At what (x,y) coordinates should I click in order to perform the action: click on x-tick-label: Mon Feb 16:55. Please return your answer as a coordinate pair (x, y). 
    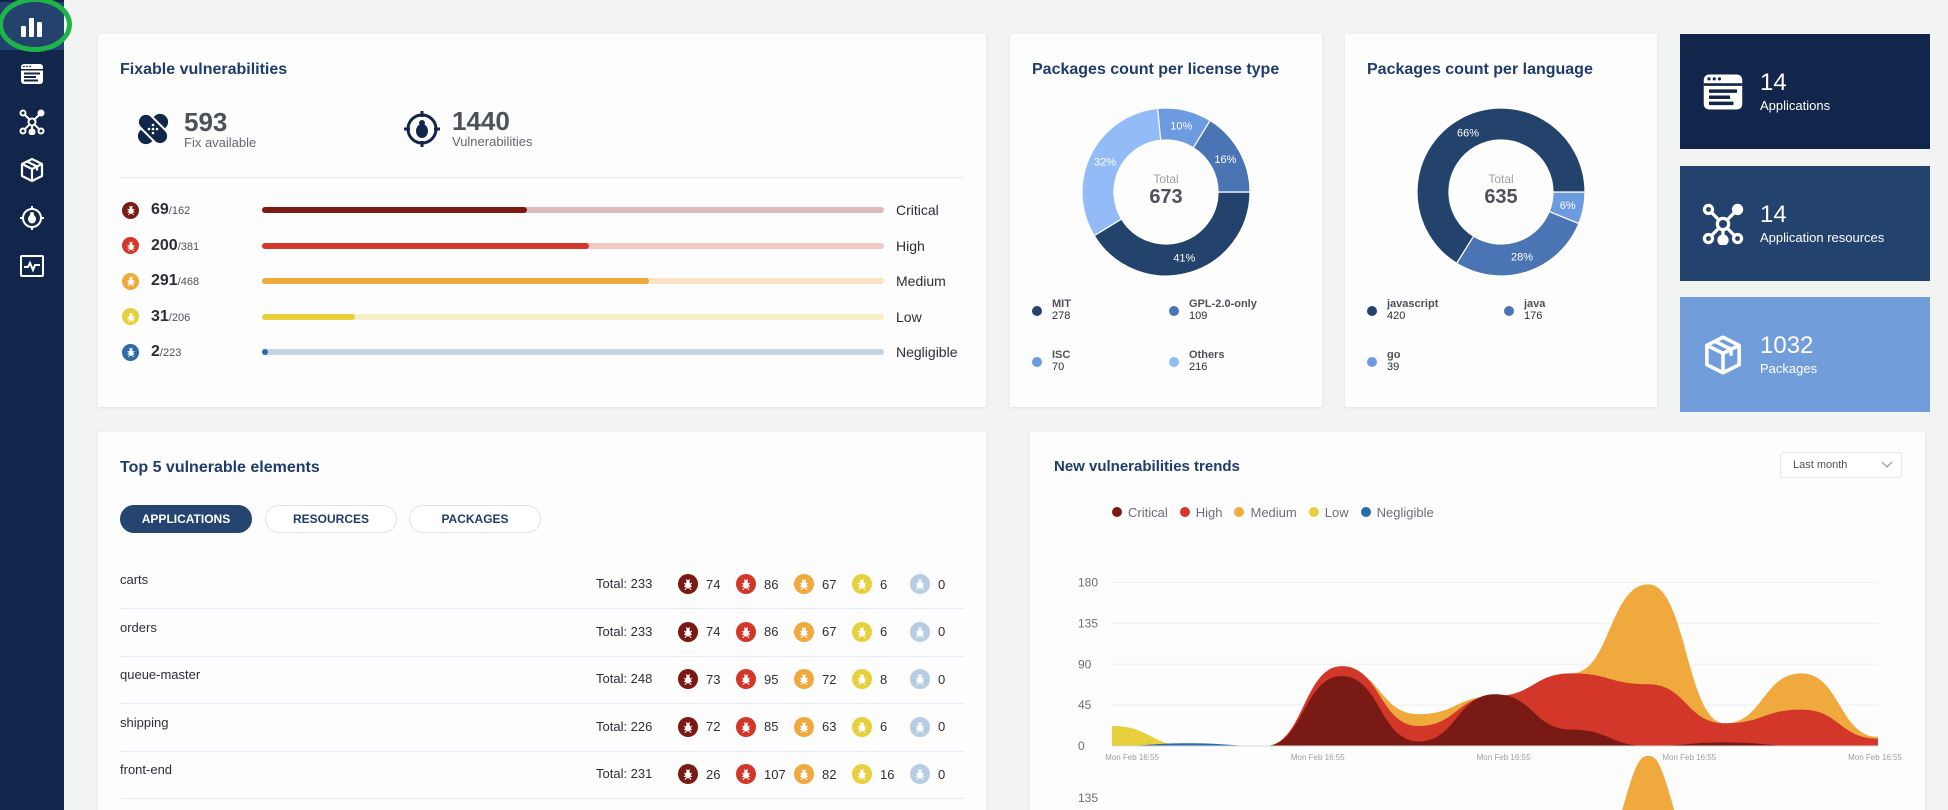
    Looking at the image, I should click on (1875, 757).